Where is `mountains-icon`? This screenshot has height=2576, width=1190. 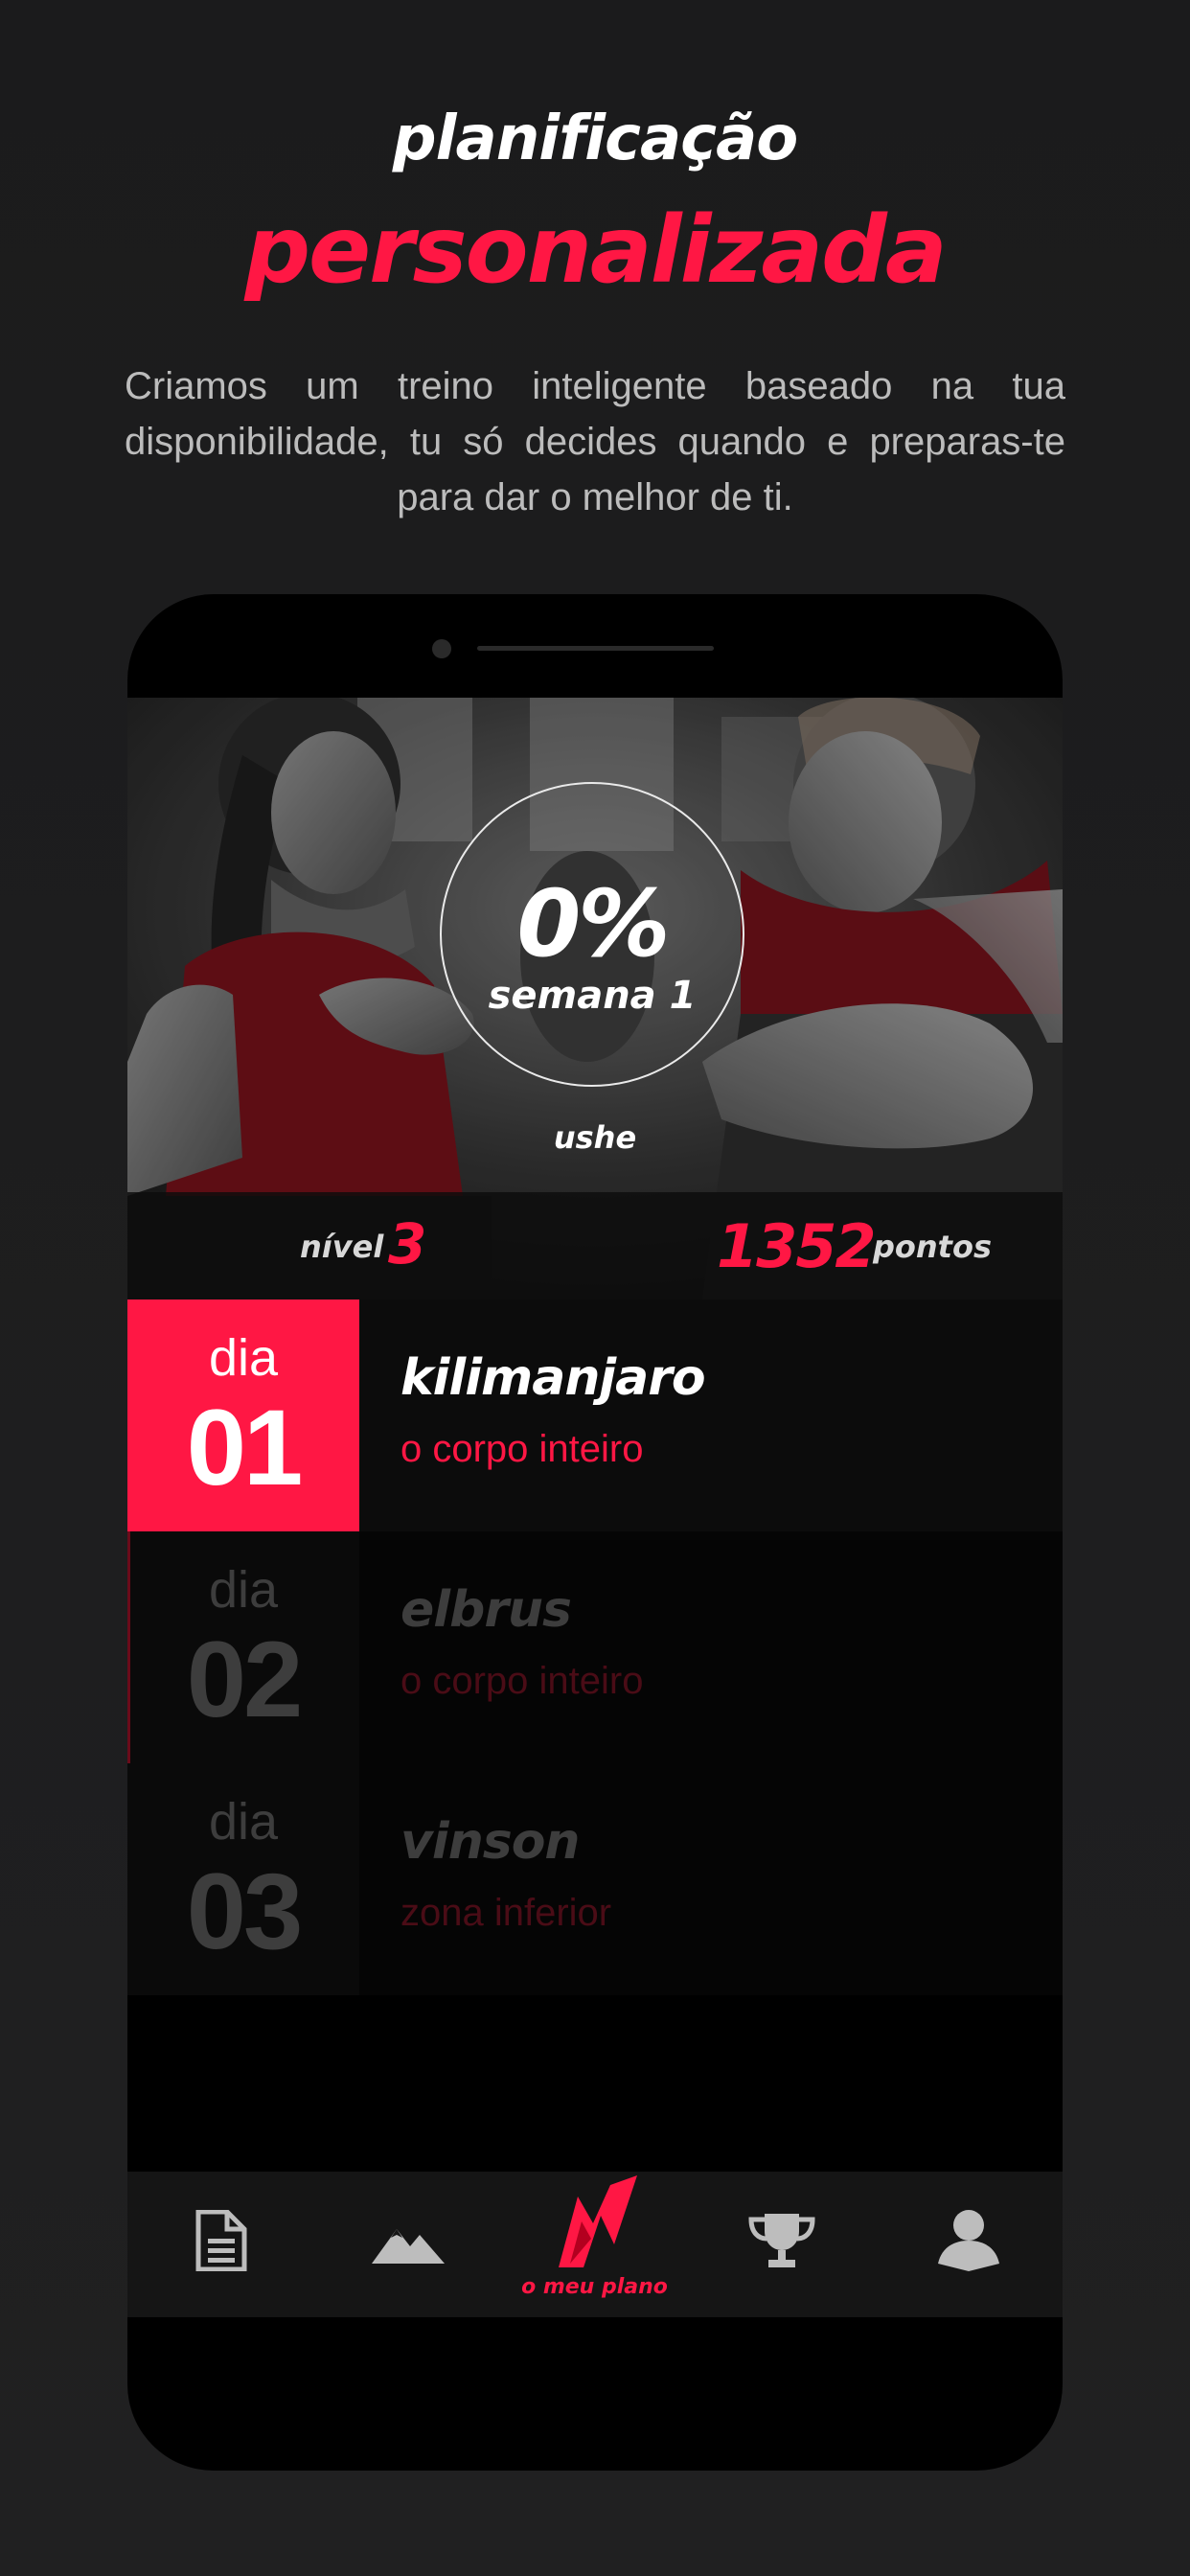
mountains-icon is located at coordinates (409, 2246).